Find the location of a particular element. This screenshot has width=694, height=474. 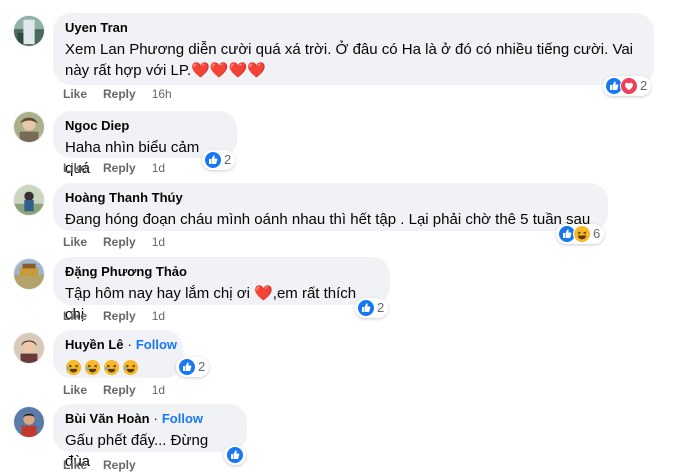

comment-author: Hoàng Thanh Thúy is located at coordinates (124, 198).